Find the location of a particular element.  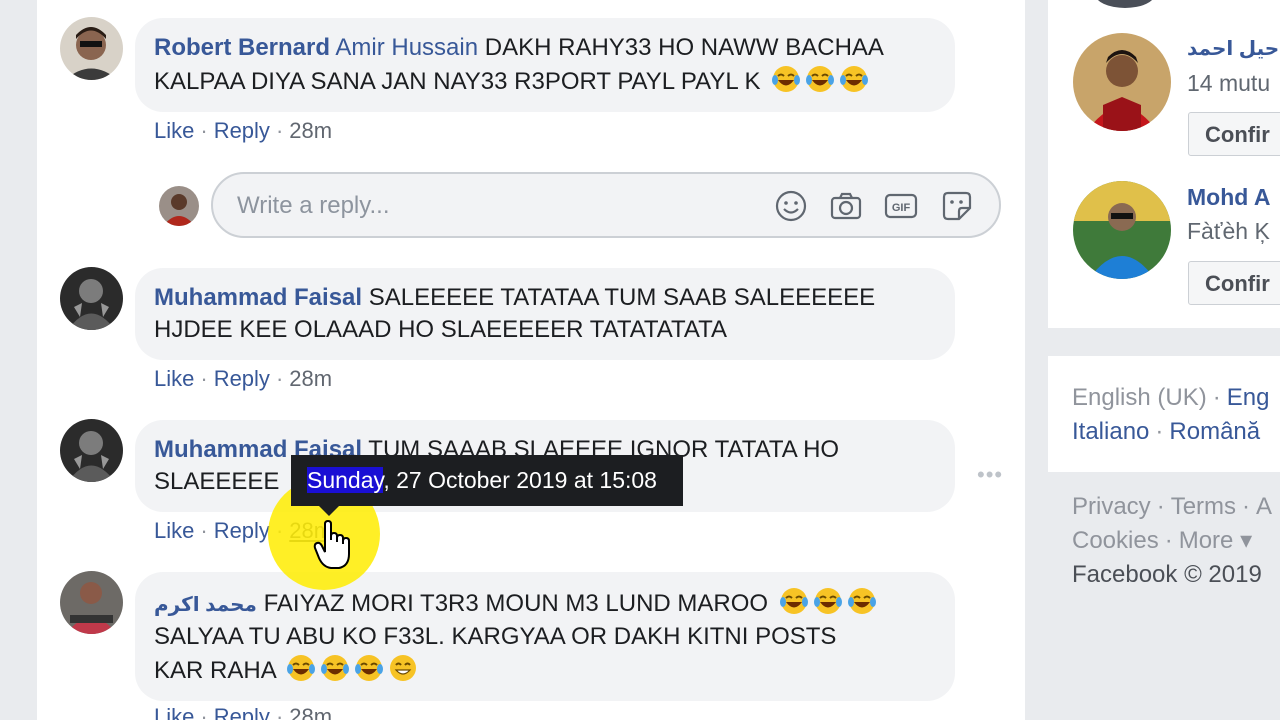

tooltip-date: , 27 October 2019 at 15:08 is located at coordinates (520, 480).